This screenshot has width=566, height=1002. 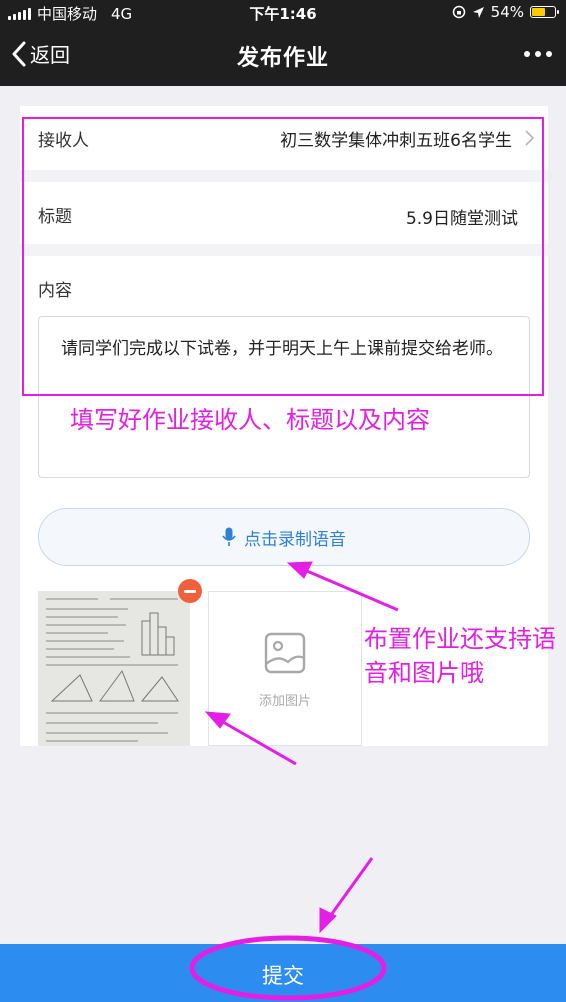 I want to click on record-voice-button: 点击录制语音, so click(x=284, y=537).